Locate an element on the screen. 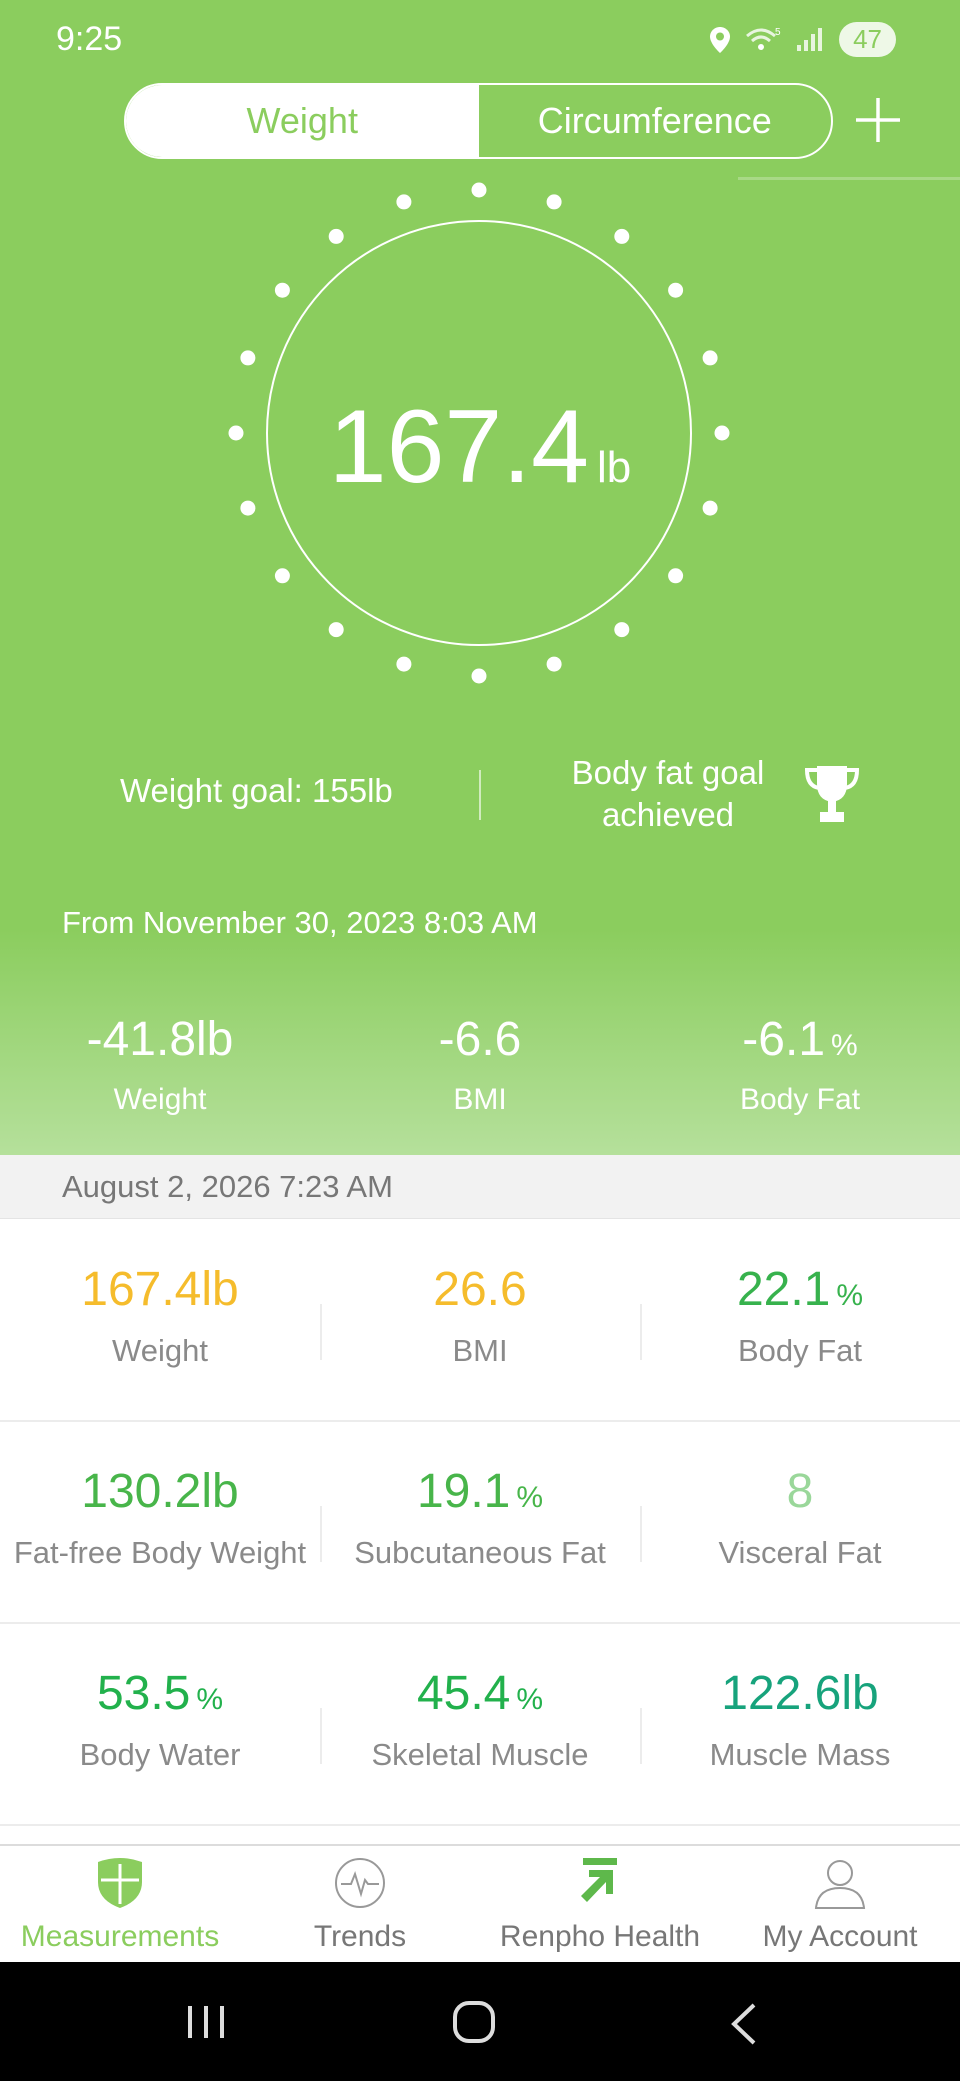 The image size is (960, 2081). current-weight-unit: lb is located at coordinates (614, 467).